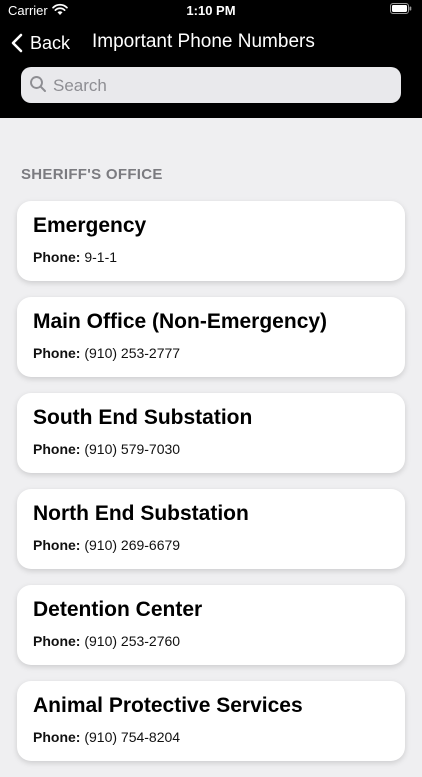  What do you see at coordinates (101, 257) in the screenshot?
I see `phone-number: 9-1-1` at bounding box center [101, 257].